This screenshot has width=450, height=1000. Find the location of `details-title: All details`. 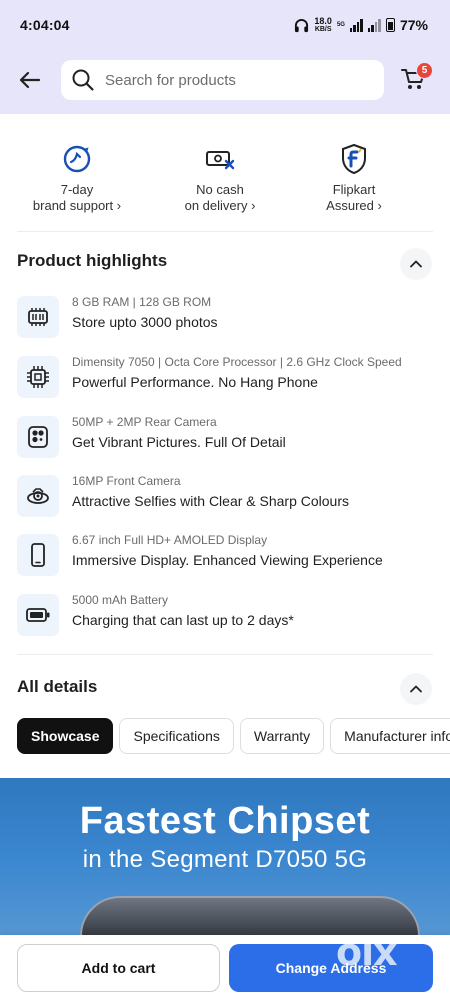

details-title: All details is located at coordinates (57, 686).